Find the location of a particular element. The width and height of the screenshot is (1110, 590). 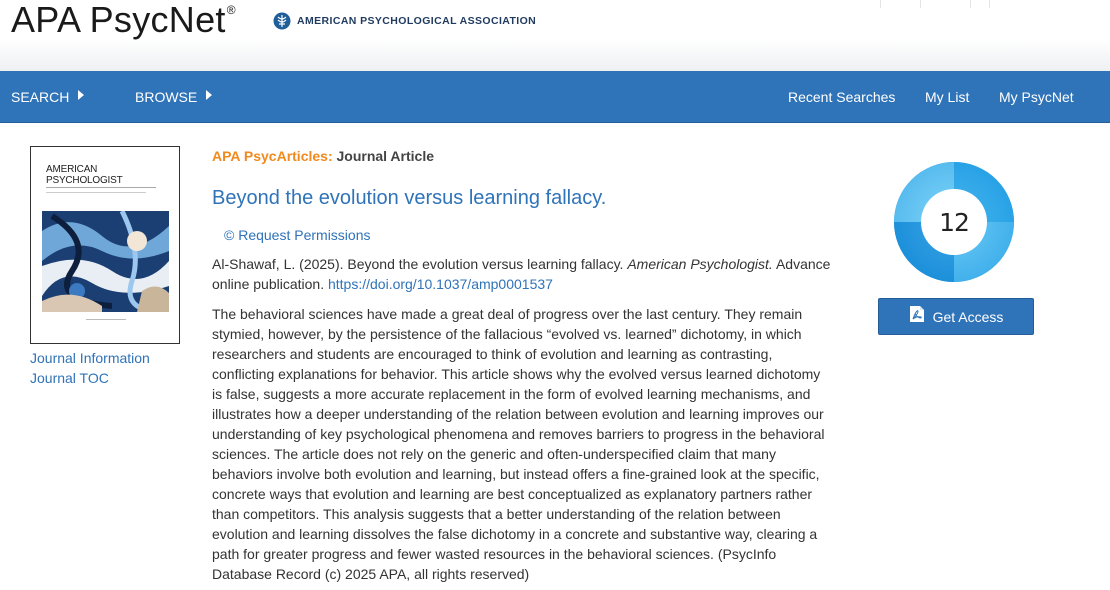

nav-search-label: SEARCH is located at coordinates (40, 97).